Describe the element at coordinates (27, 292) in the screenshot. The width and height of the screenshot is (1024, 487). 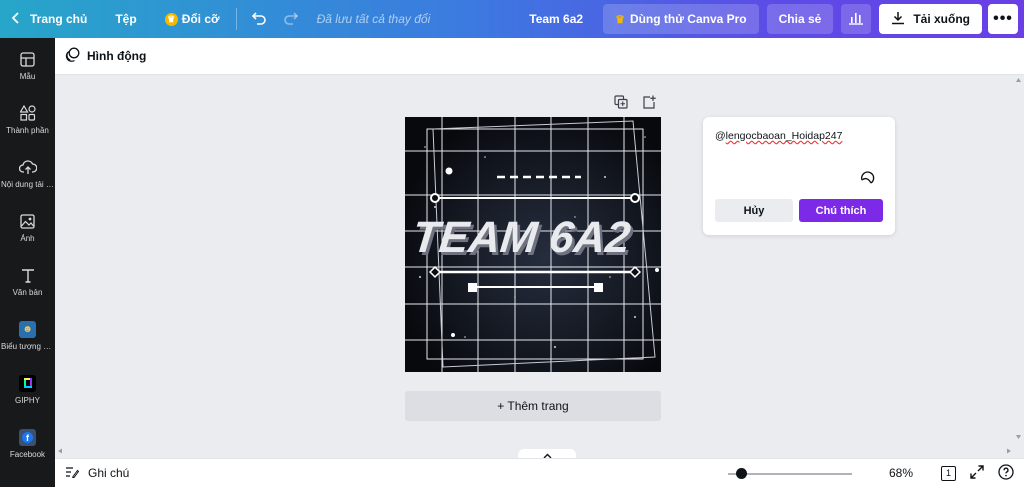
I see `sidebar-item-label: Văn bản` at that location.